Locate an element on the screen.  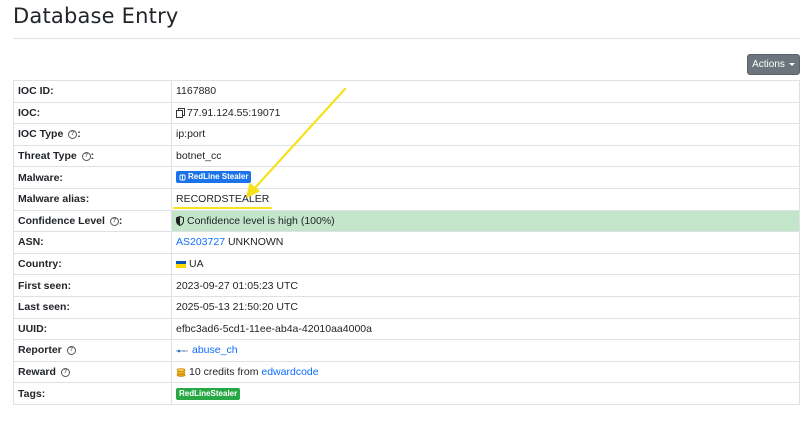
malware-alias-label: Malware alias: is located at coordinates (92, 199).